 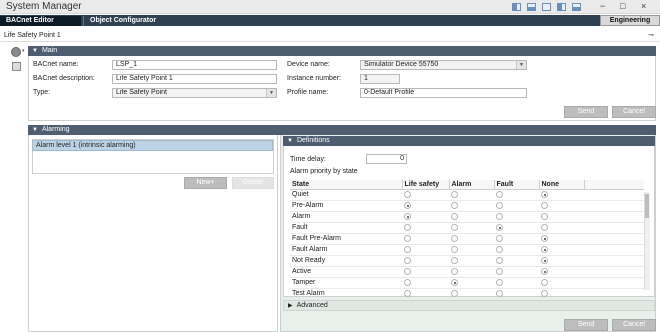 I want to click on alarming-section-header: ▼ Alarming, so click(x=342, y=130).